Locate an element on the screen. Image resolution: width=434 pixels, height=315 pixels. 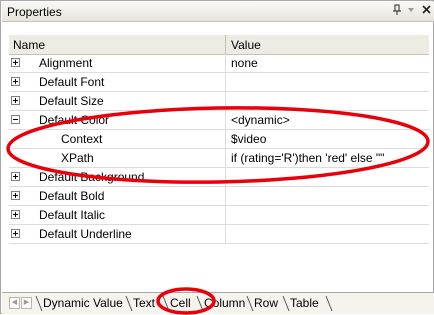
property-row: Default Background is located at coordinates (219, 177).